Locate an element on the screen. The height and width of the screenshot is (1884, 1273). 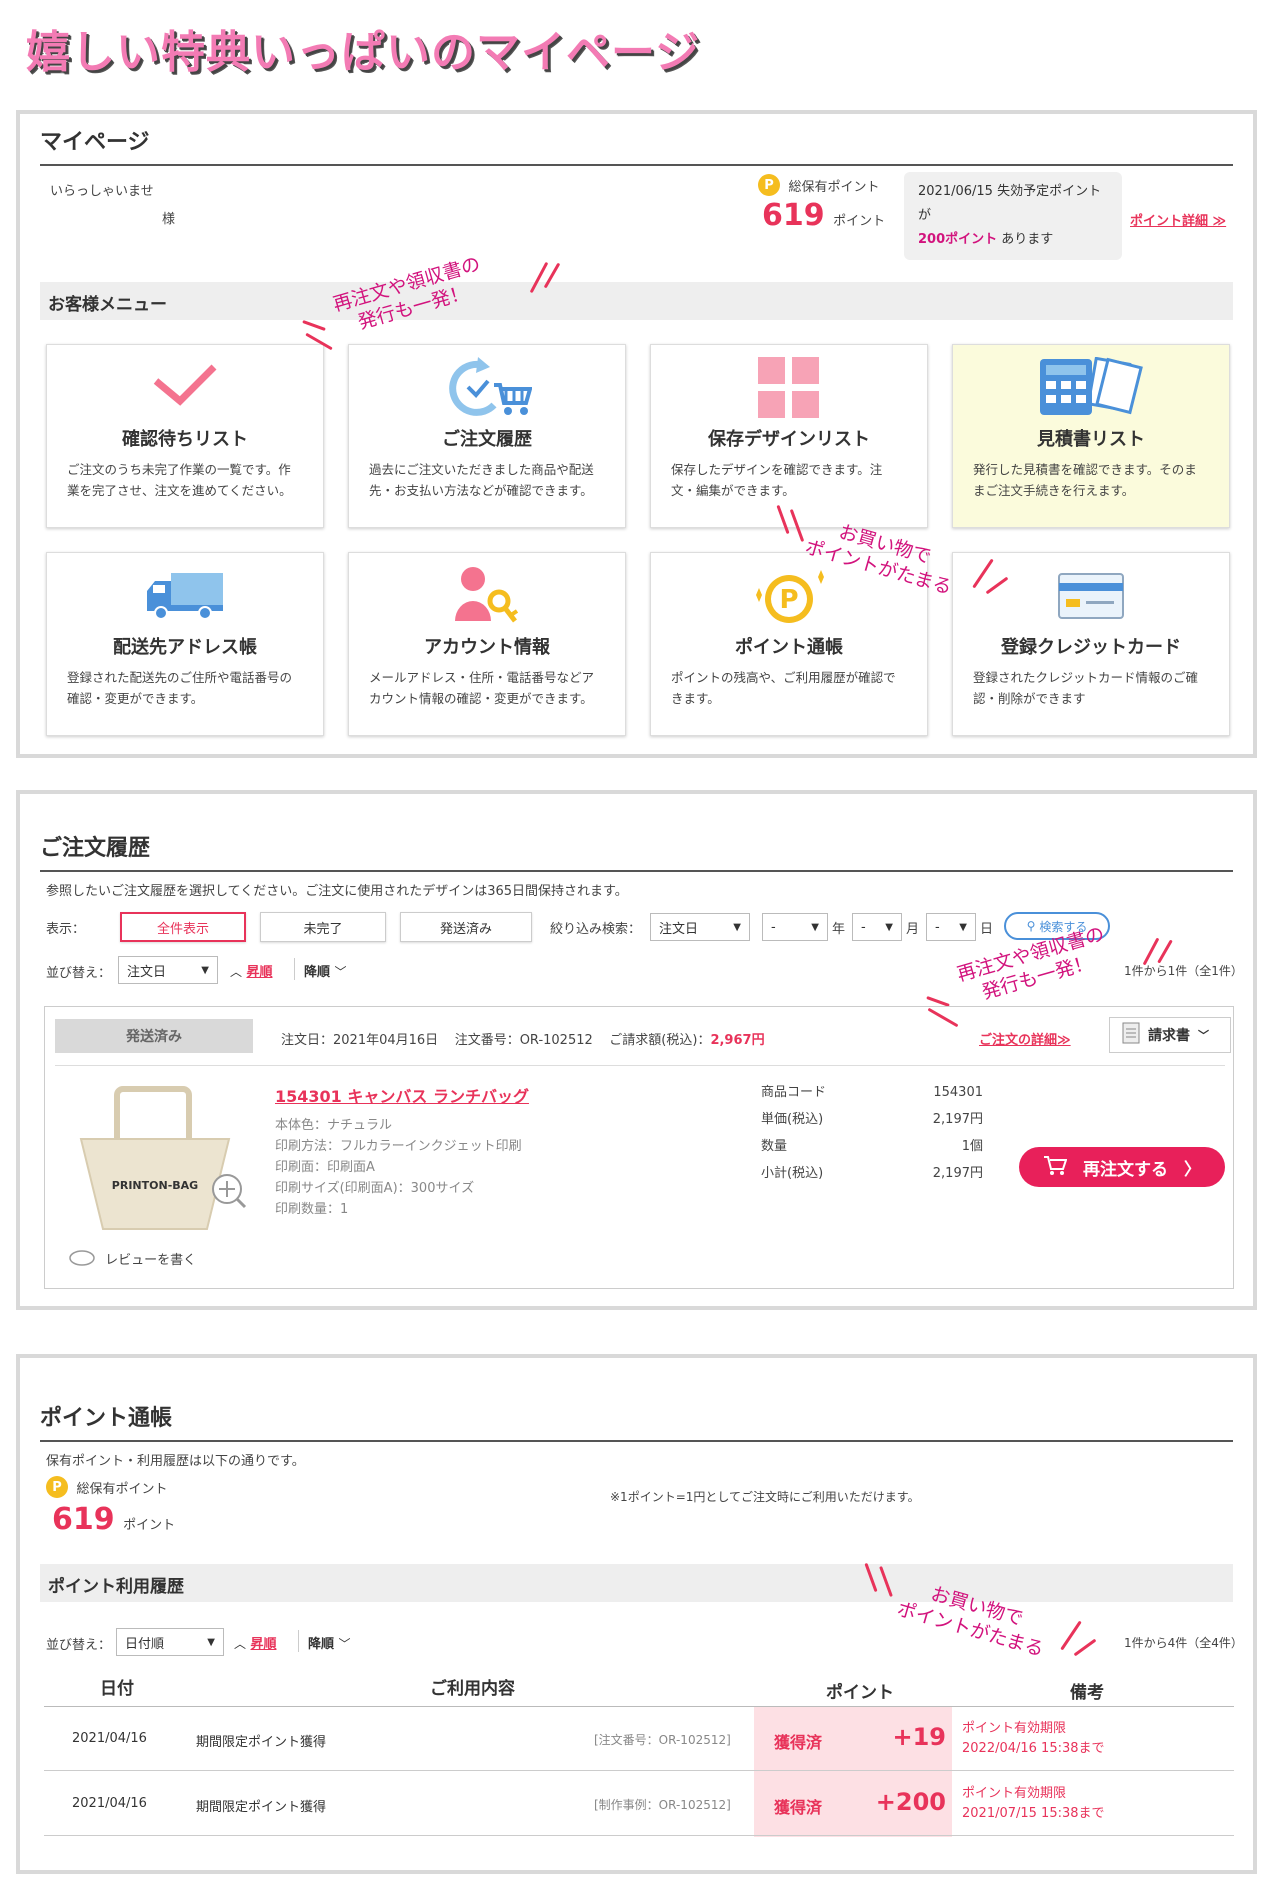
year-select: - ▼ is located at coordinates (795, 927).